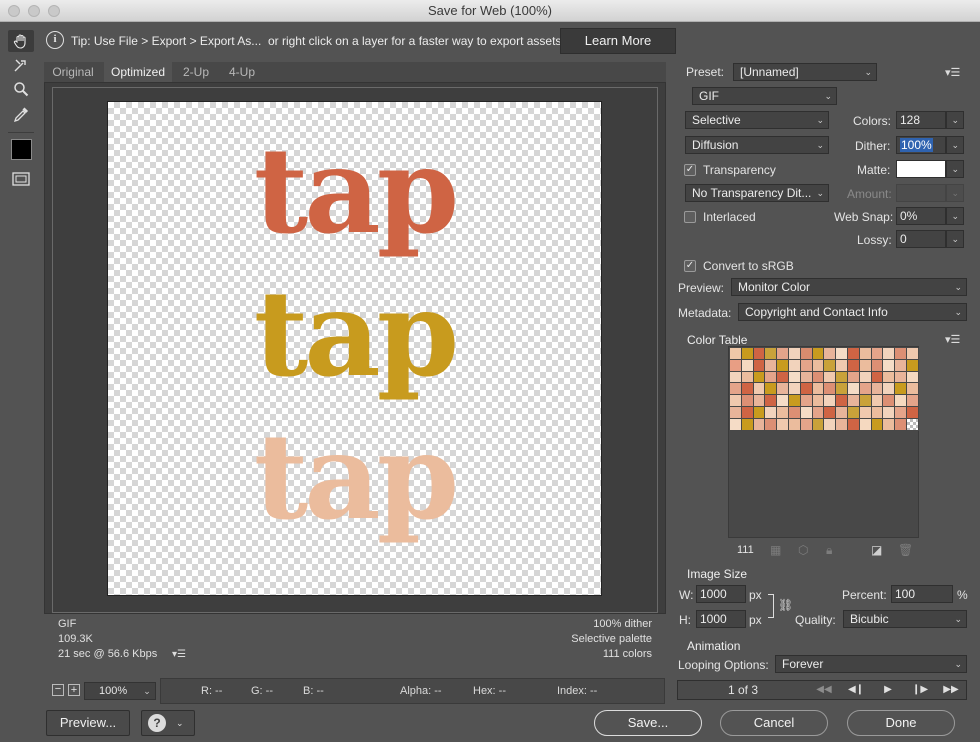 Image resolution: width=980 pixels, height=742 pixels. I want to click on color-table-menu-icon: ▾☰, so click(952, 339).